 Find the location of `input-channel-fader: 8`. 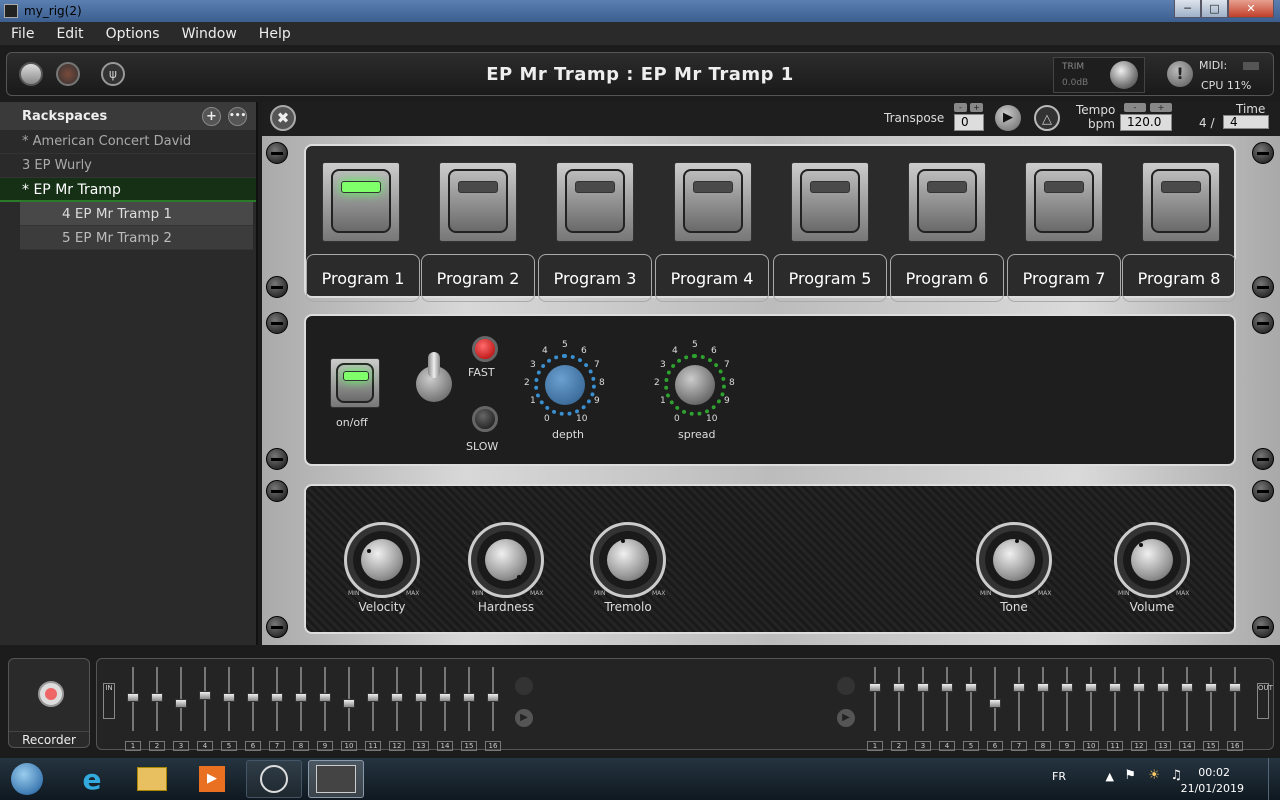

input-channel-fader: 8 is located at coordinates (301, 707).